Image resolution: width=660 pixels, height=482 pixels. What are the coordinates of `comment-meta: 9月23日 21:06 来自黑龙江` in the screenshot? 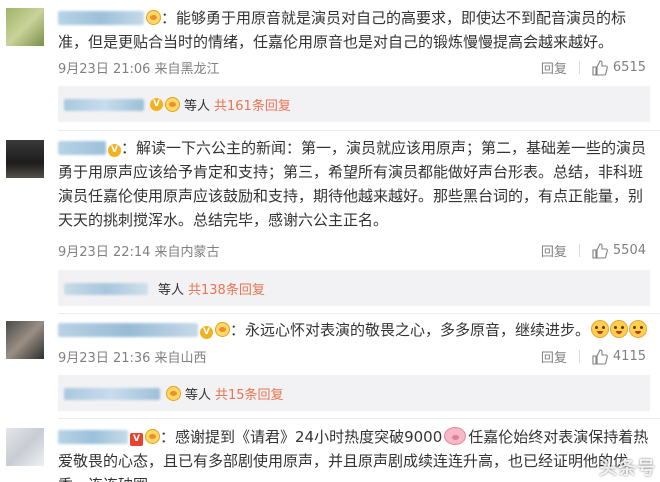 It's located at (139, 69).